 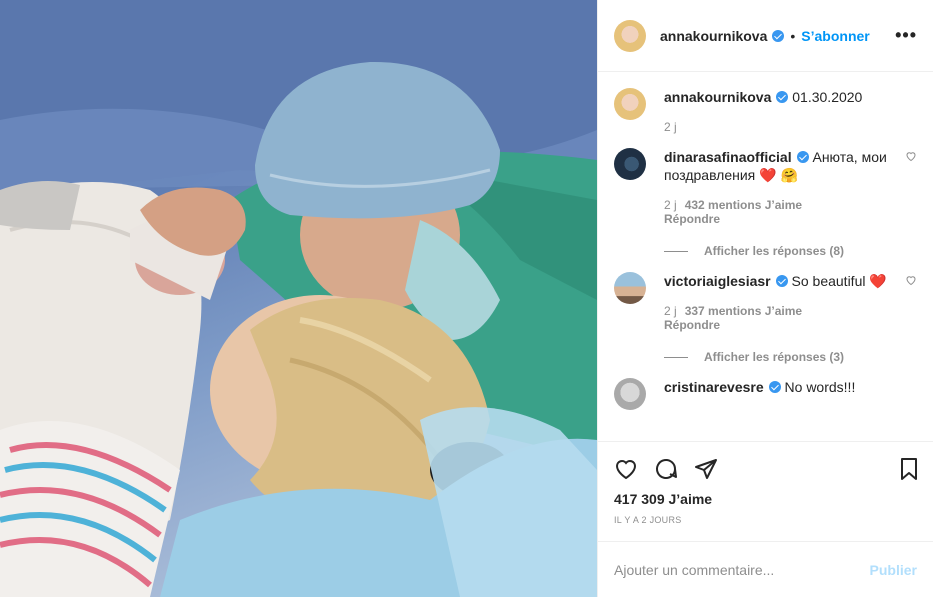 I want to click on caption-avatar, so click(x=630, y=104).